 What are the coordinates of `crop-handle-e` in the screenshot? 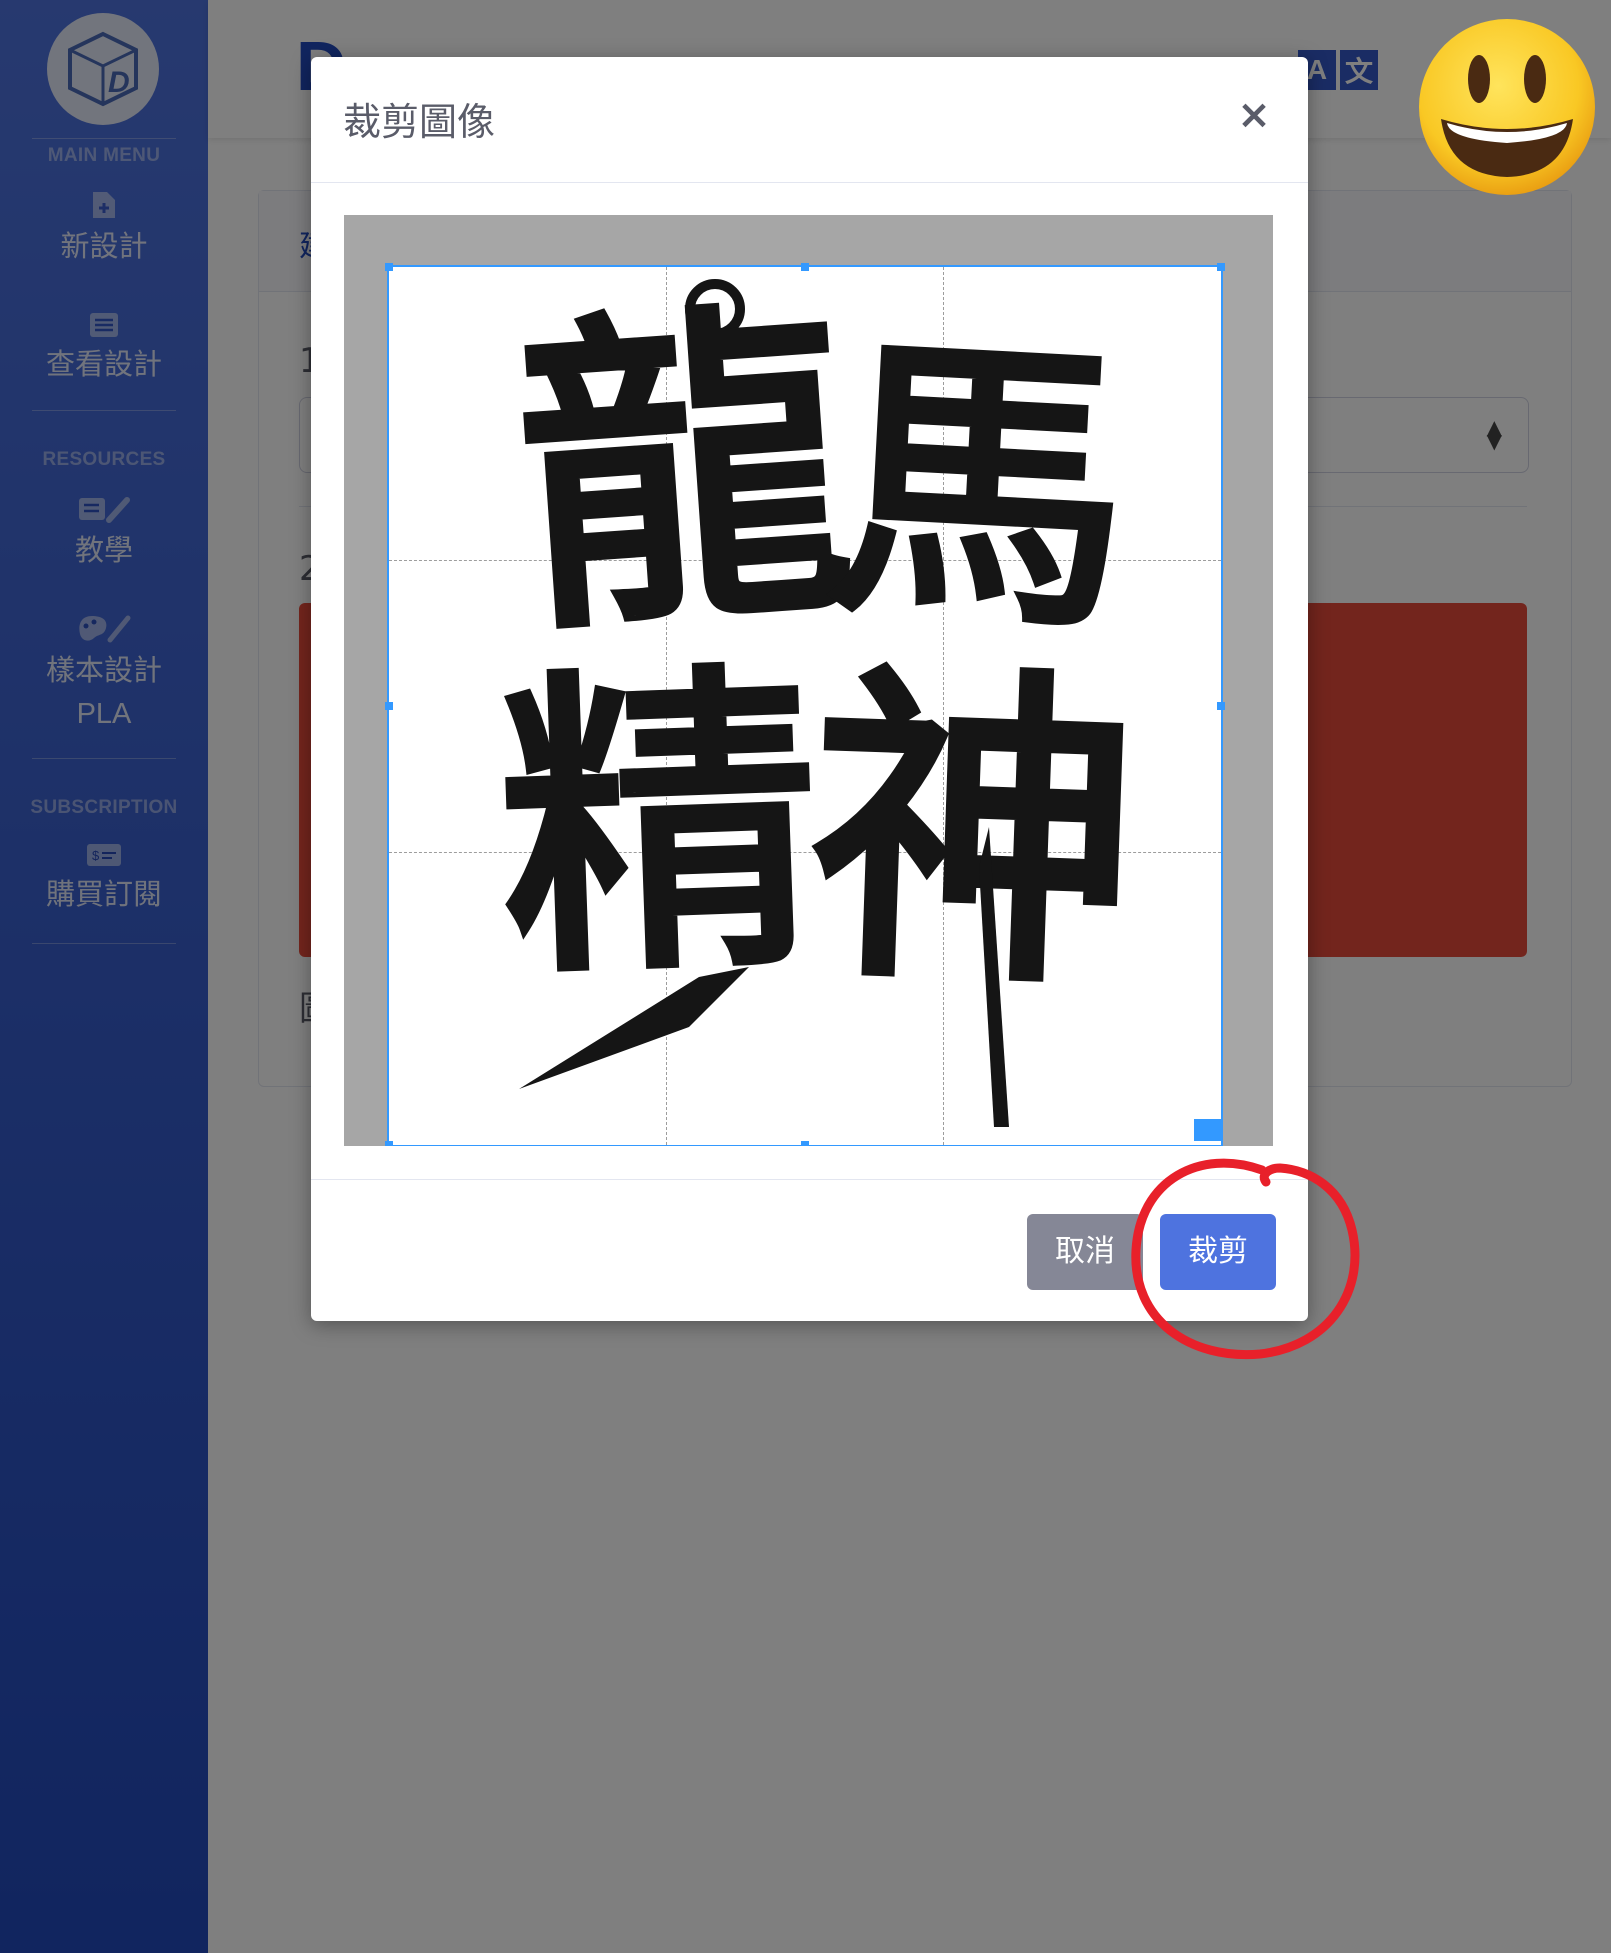 It's located at (1221, 706).